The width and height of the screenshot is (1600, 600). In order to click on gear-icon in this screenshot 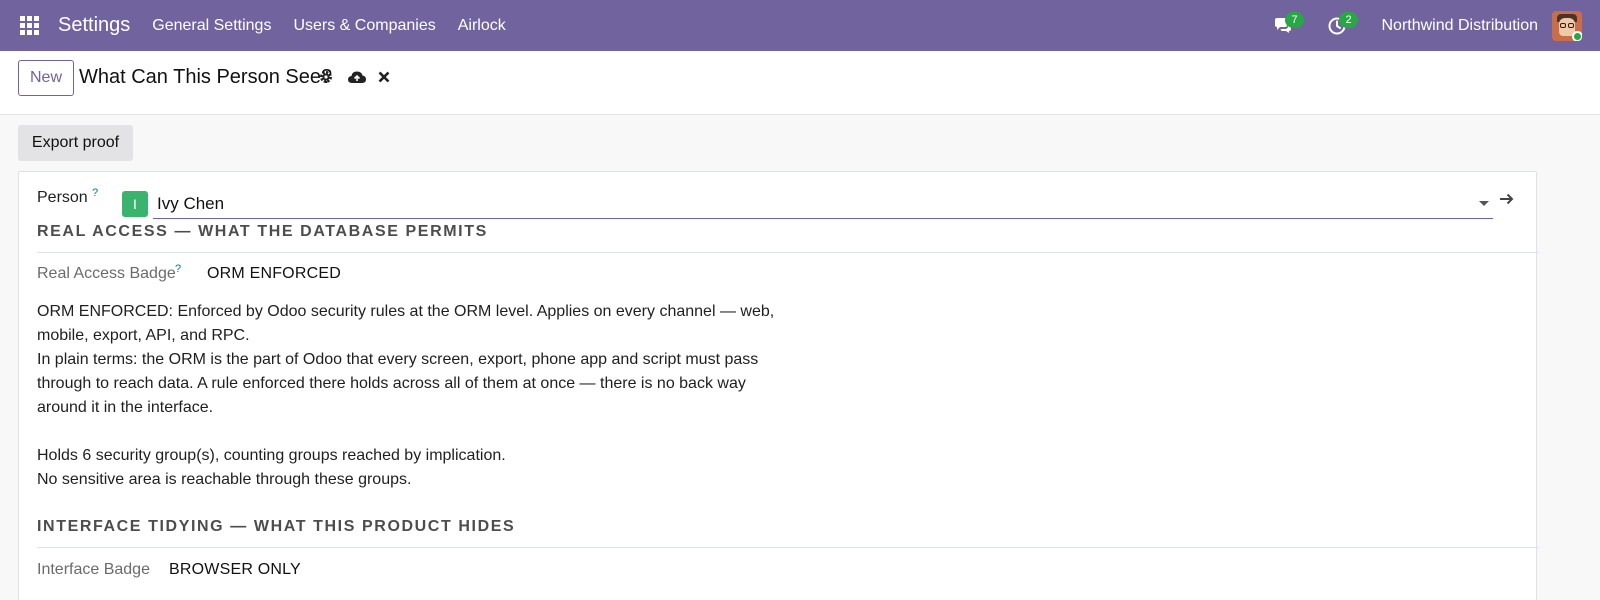, I will do `click(326, 77)`.